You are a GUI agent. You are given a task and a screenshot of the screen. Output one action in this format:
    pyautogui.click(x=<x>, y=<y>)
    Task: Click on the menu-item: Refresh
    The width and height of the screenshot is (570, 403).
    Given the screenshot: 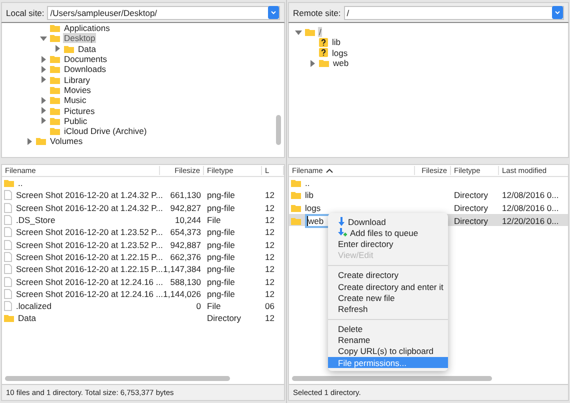 What is the action you would take?
    pyautogui.click(x=388, y=308)
    